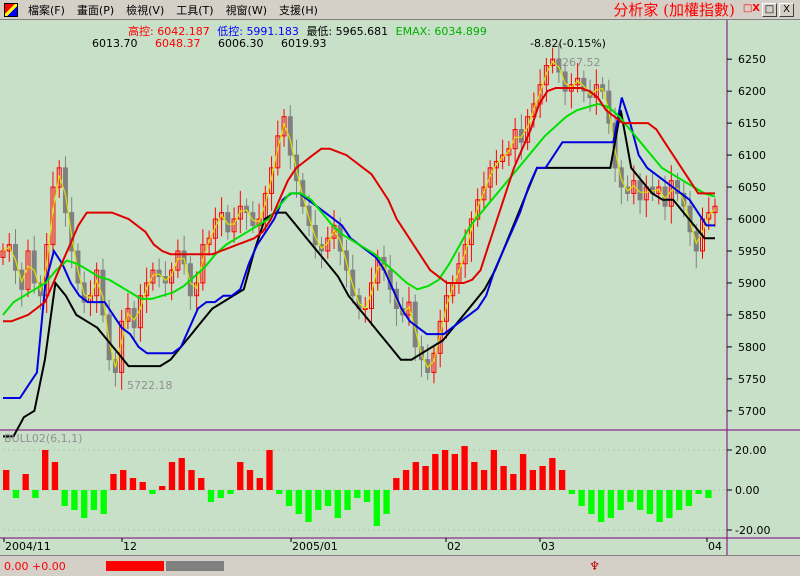 The height and width of the screenshot is (576, 800). What do you see at coordinates (241, 43) in the screenshot?
I see `low-price-value: 6006.30` at bounding box center [241, 43].